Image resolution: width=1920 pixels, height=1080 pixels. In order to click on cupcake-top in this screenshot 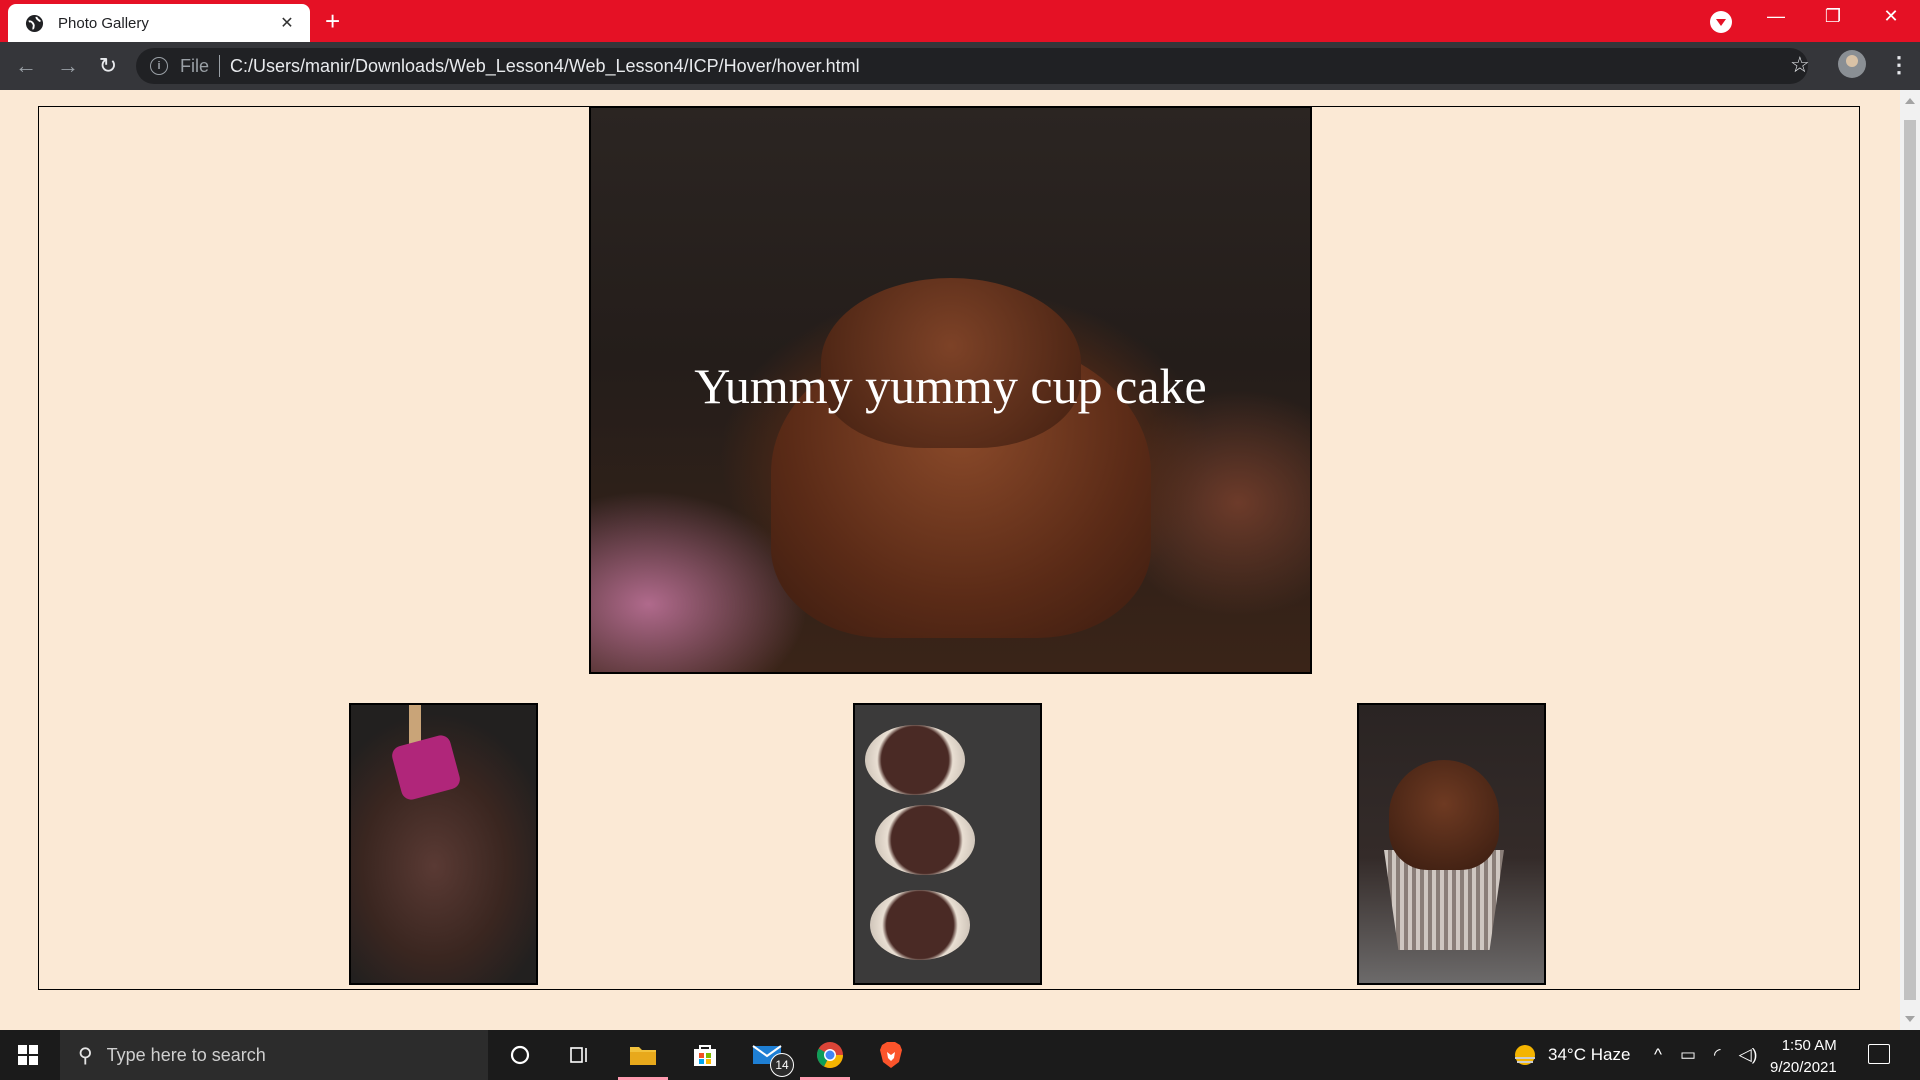, I will do `click(1444, 815)`.